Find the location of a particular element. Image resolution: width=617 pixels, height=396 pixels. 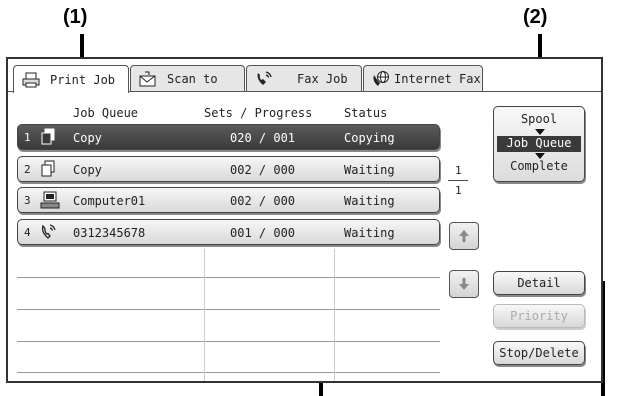

job-row-2: 2 Copy 002 / 000 Waiting is located at coordinates (228, 169).